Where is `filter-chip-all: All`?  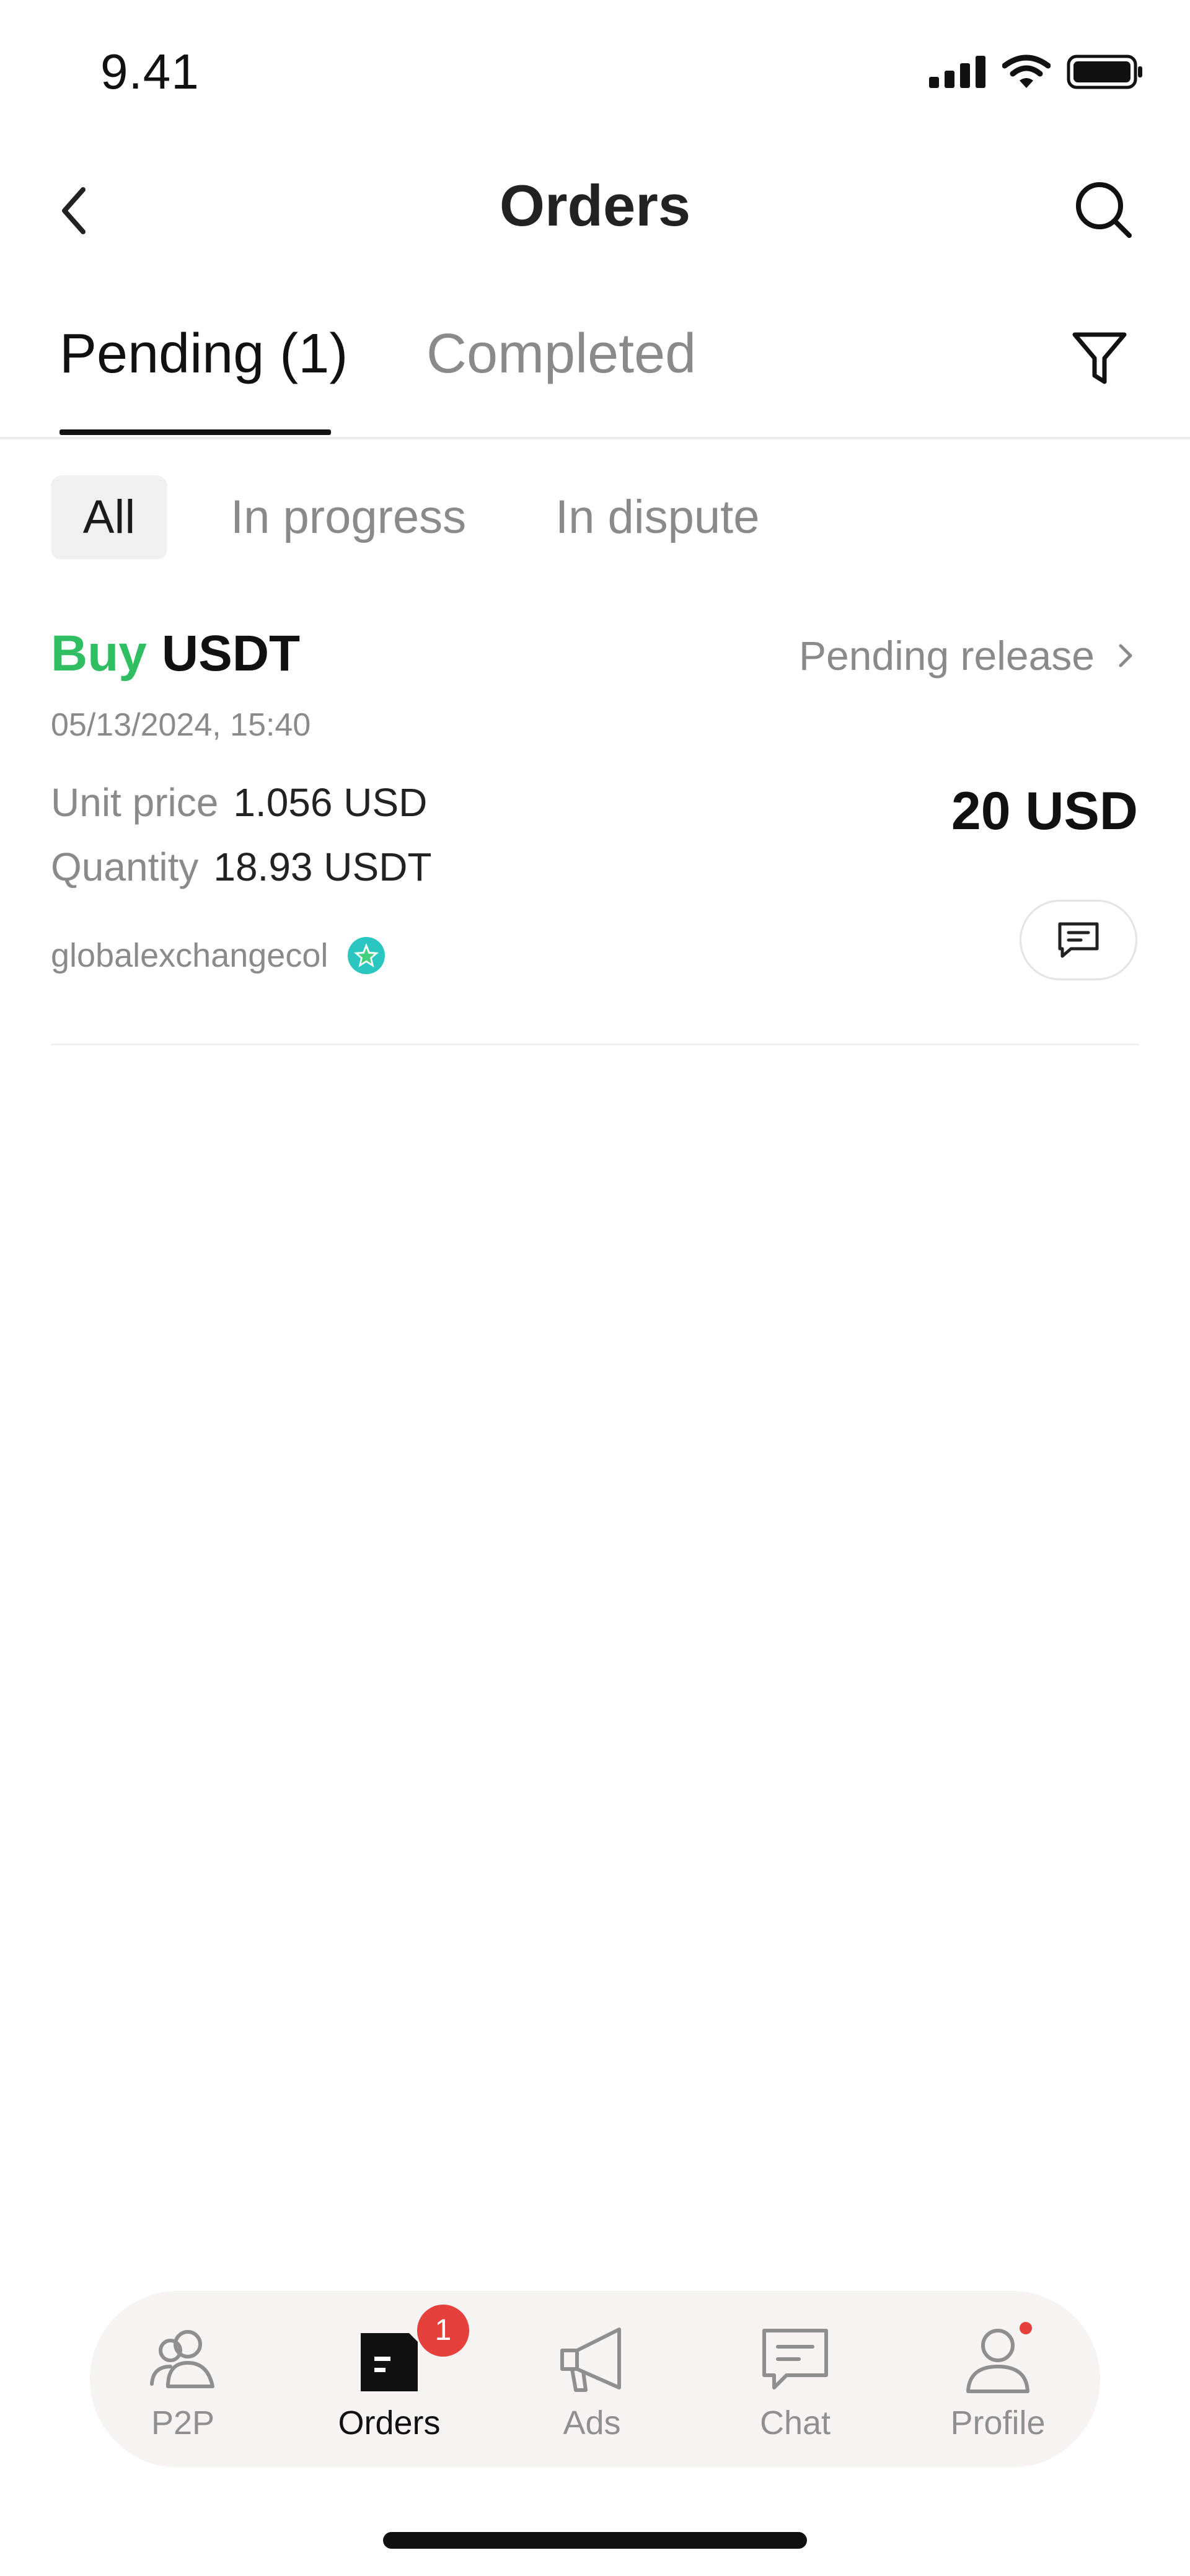
filter-chip-all: All is located at coordinates (109, 518).